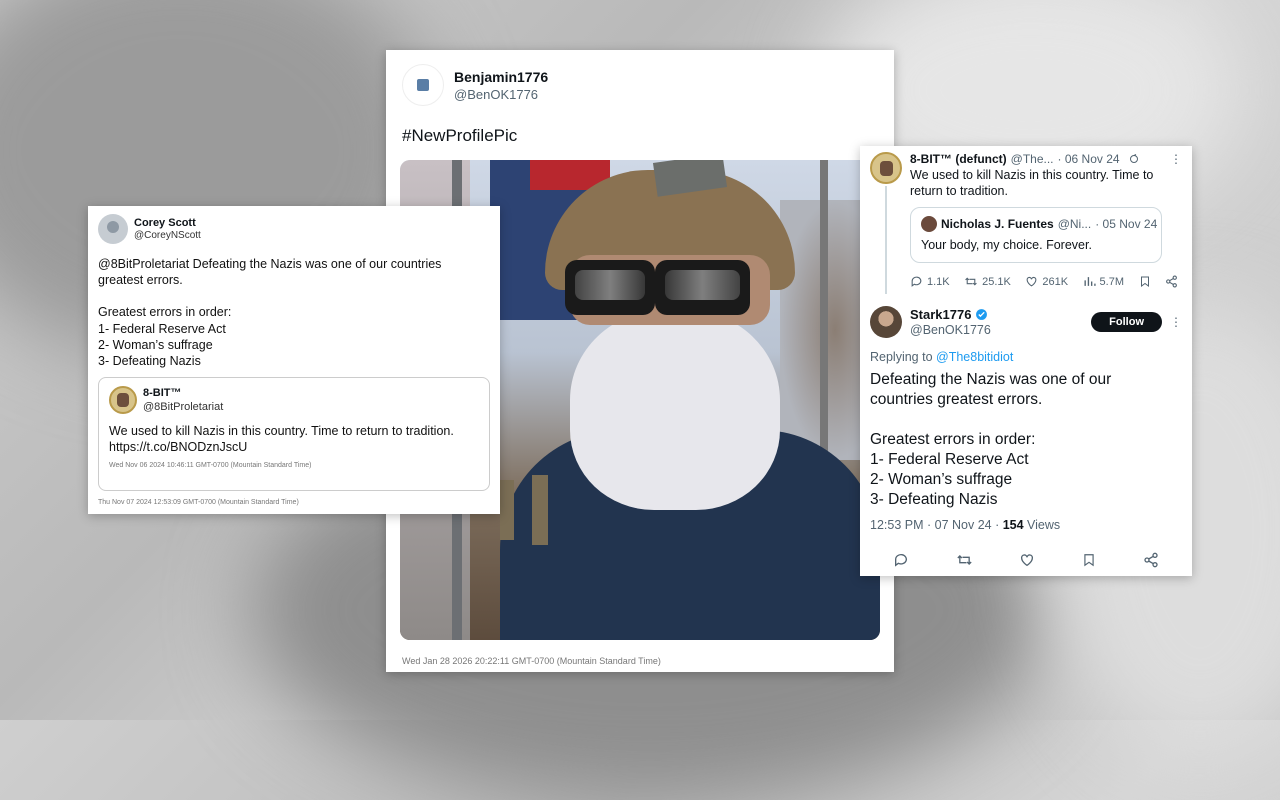  I want to click on retweet-button: 25.1K, so click(987, 281).